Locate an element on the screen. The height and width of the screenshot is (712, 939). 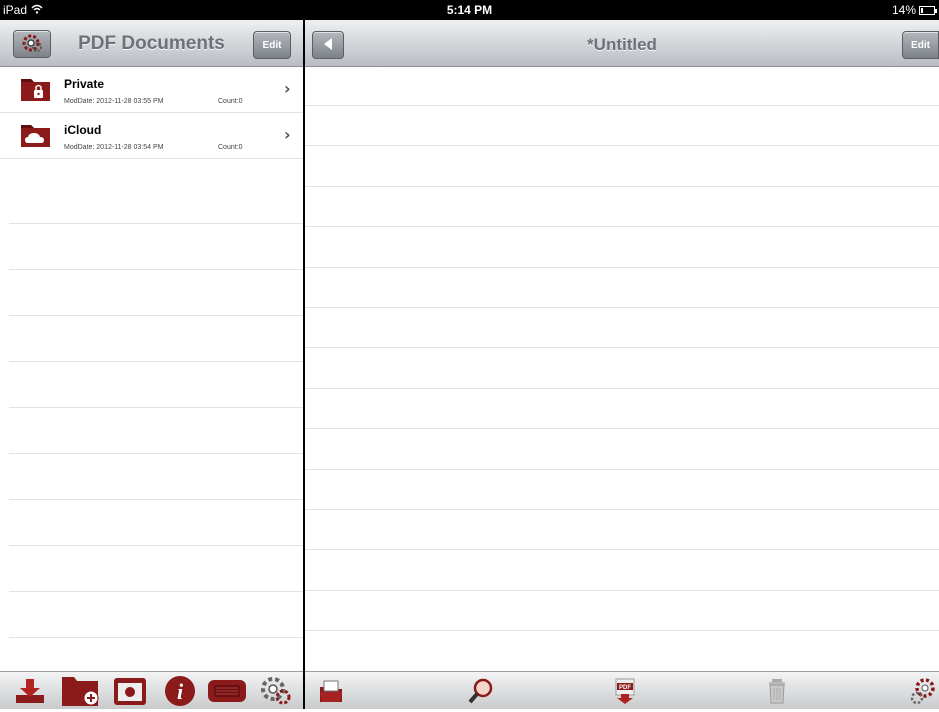
document-title: *Untitled is located at coordinates (622, 44).